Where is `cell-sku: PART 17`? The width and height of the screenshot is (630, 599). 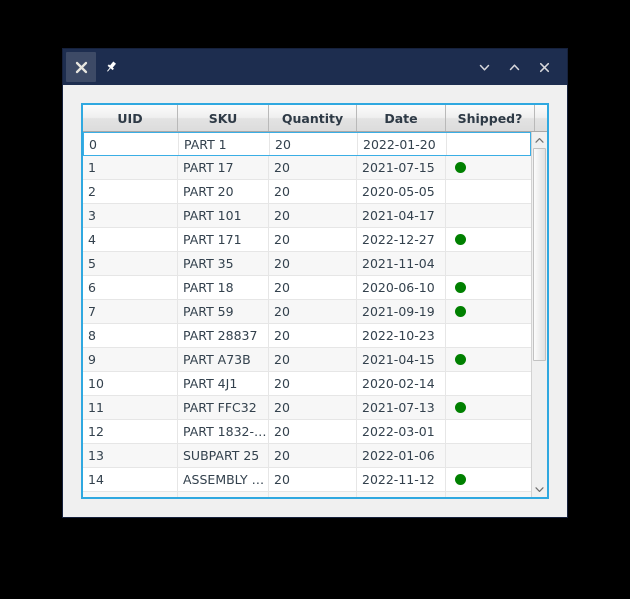
cell-sku: PART 17 is located at coordinates (223, 167).